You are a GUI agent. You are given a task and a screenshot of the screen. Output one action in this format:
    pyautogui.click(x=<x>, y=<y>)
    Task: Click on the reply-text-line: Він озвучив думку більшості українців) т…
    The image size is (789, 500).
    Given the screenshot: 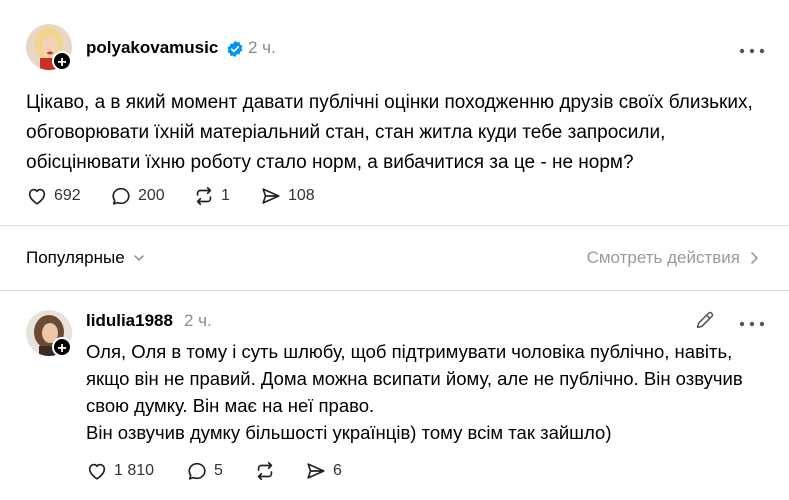 What is the action you would take?
    pyautogui.click(x=349, y=432)
    